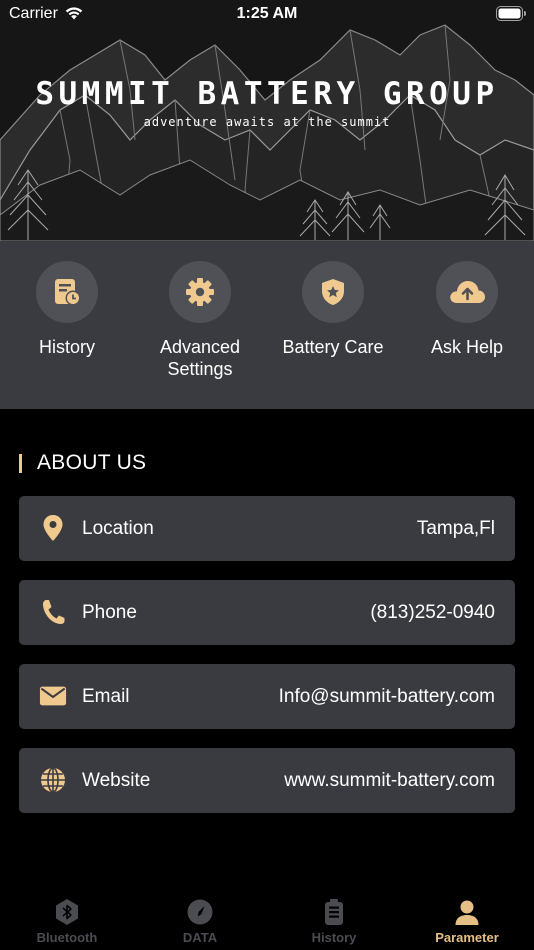 The width and height of the screenshot is (534, 950). Describe the element at coordinates (53, 696) in the screenshot. I see `mail-icon` at that location.